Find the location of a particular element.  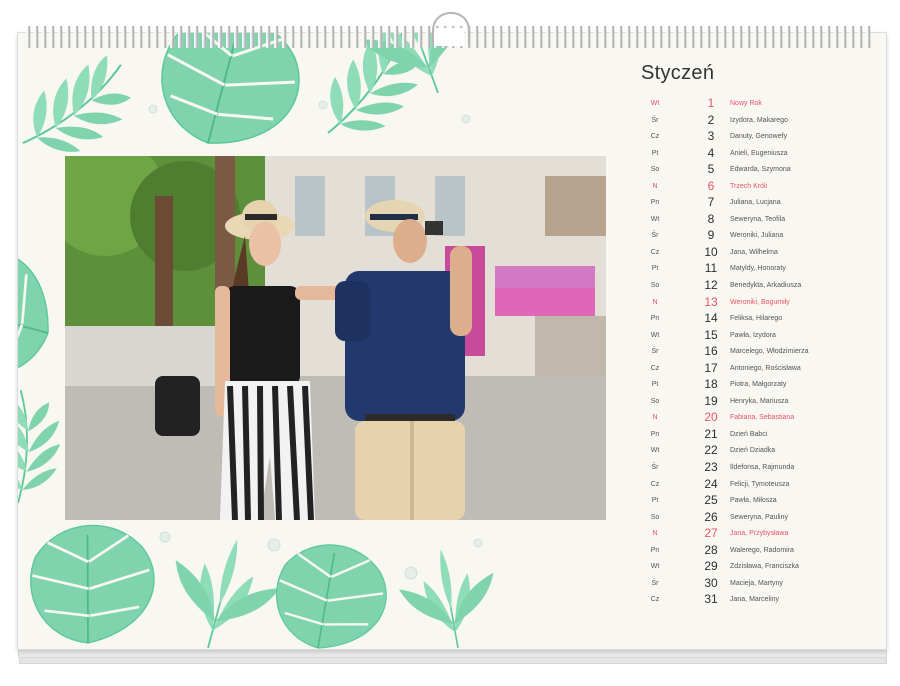

day-row: So 5 Edwarda, Szymona is located at coordinates (750, 170).